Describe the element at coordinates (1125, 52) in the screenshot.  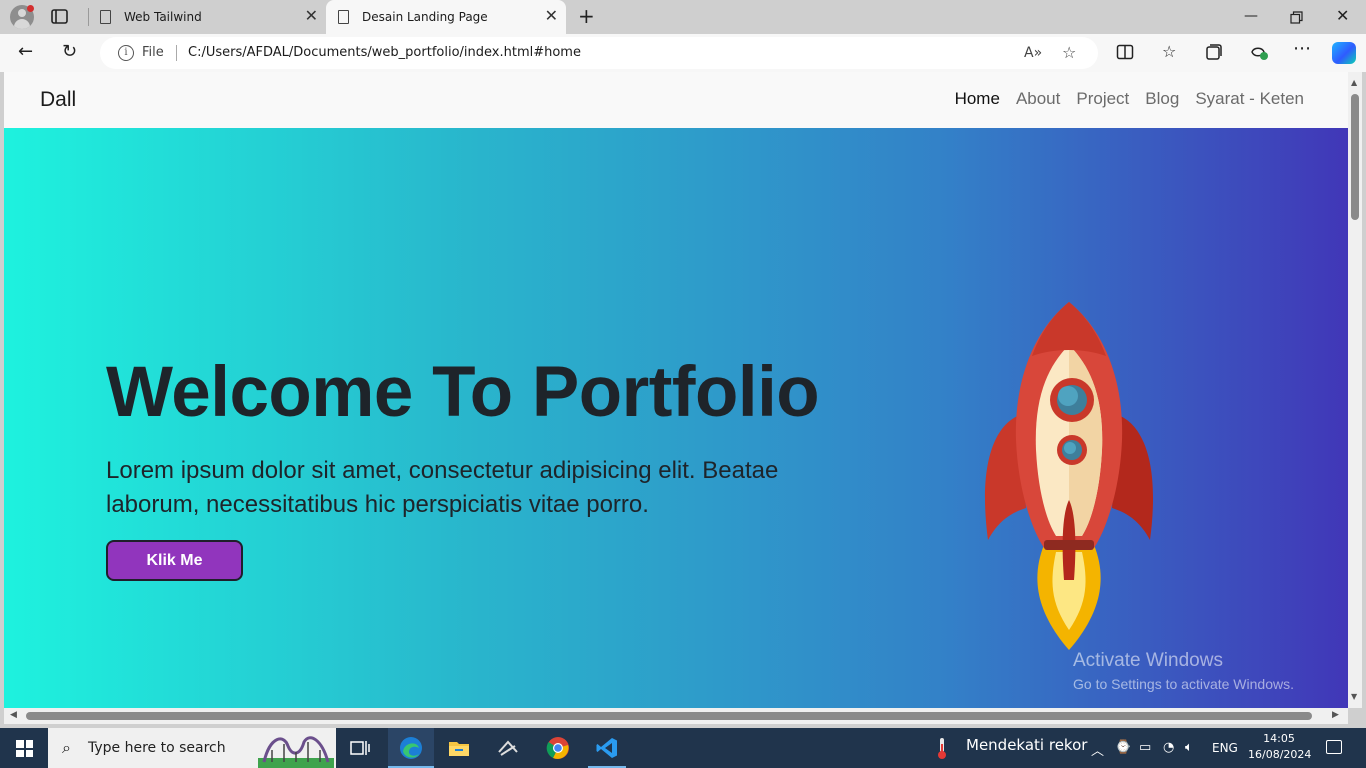
I see `split-screen-icon` at that location.